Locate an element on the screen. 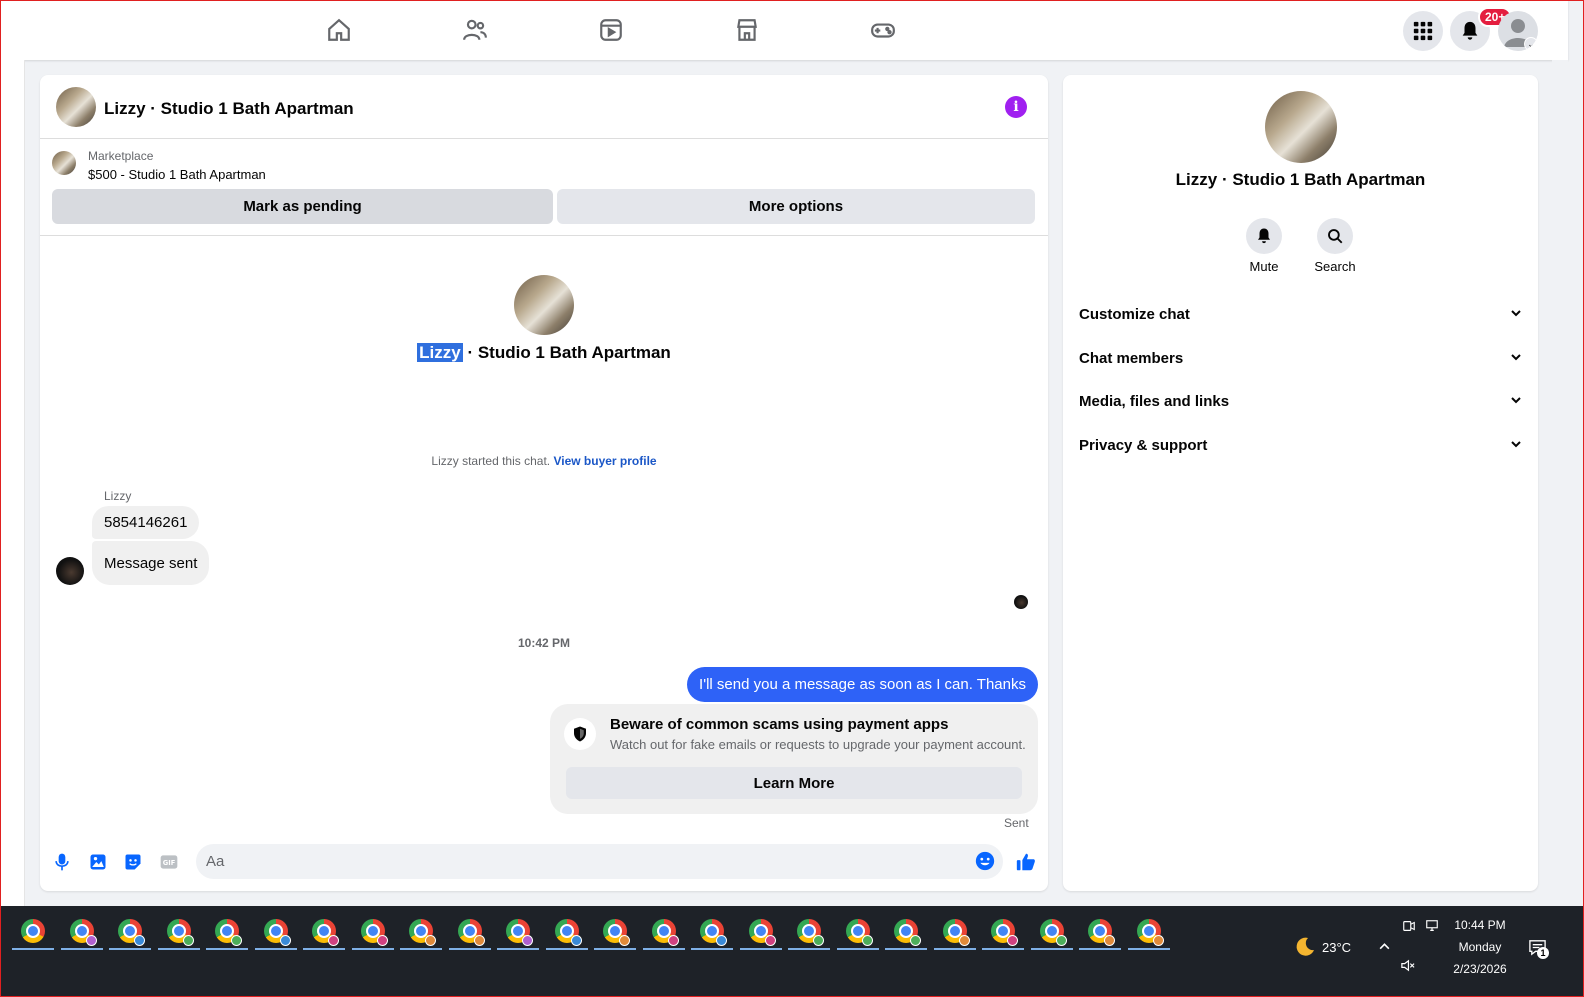 The width and height of the screenshot is (1584, 997). moon-weather-icon is located at coordinates (1305, 949).